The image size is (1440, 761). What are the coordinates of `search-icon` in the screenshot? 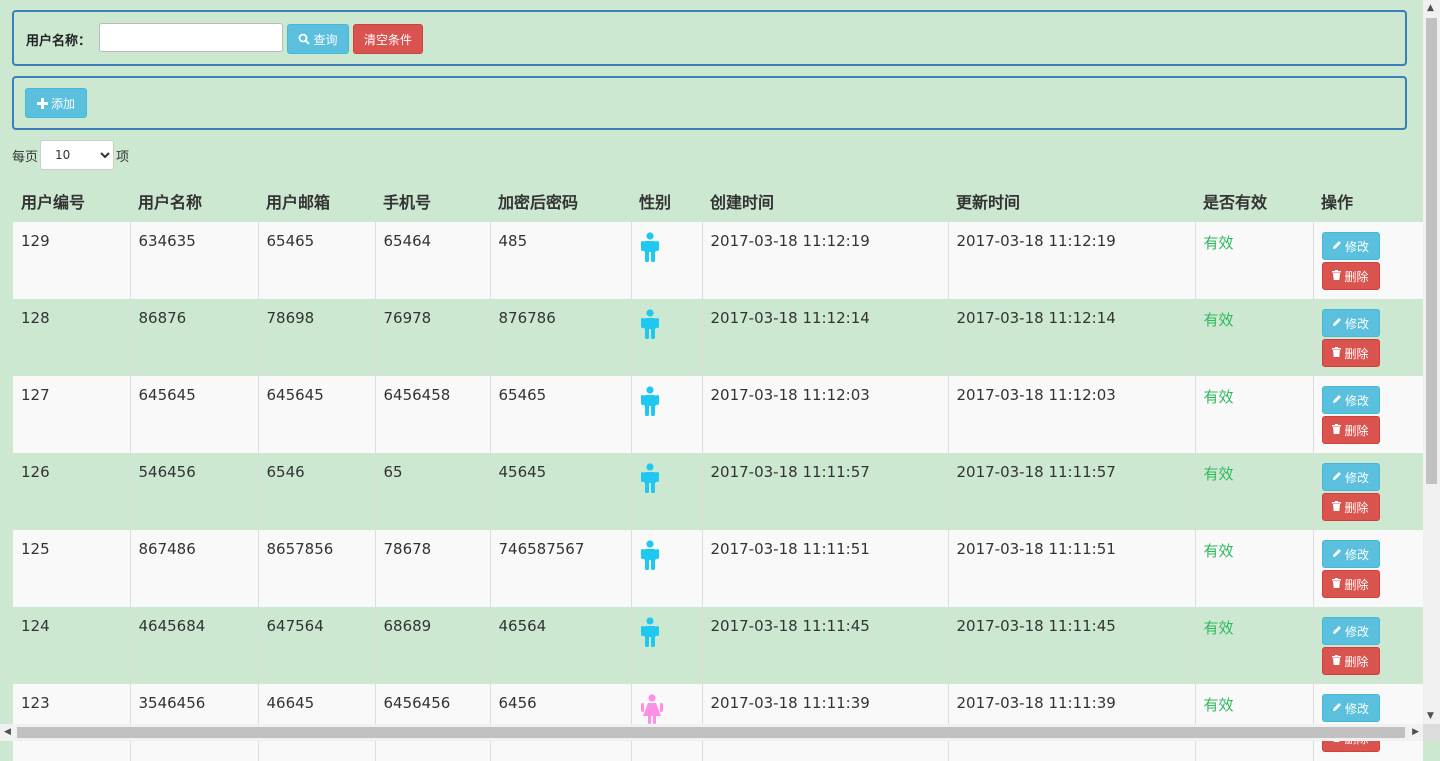 It's located at (304, 39).